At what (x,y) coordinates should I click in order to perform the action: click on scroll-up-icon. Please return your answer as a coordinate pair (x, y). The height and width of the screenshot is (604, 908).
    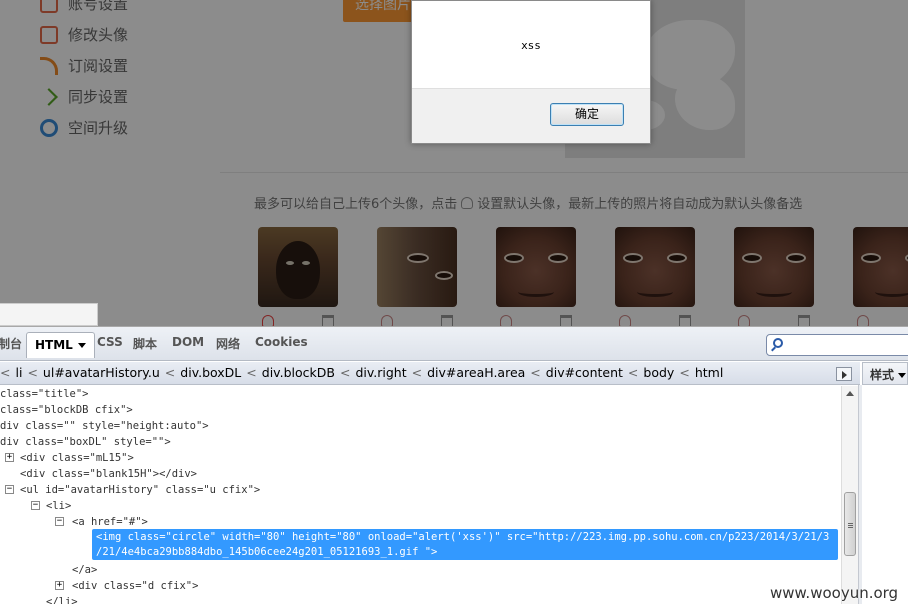
    Looking at the image, I should click on (850, 393).